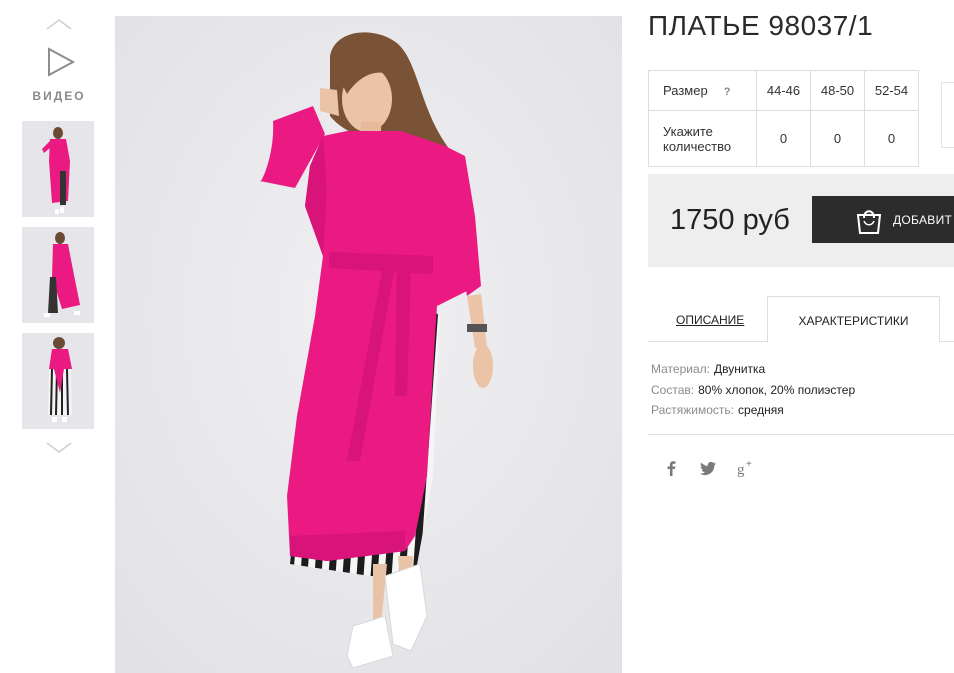 This screenshot has height=673, width=954. Describe the element at coordinates (727, 92) in the screenshot. I see `size-help-icon: ?` at that location.